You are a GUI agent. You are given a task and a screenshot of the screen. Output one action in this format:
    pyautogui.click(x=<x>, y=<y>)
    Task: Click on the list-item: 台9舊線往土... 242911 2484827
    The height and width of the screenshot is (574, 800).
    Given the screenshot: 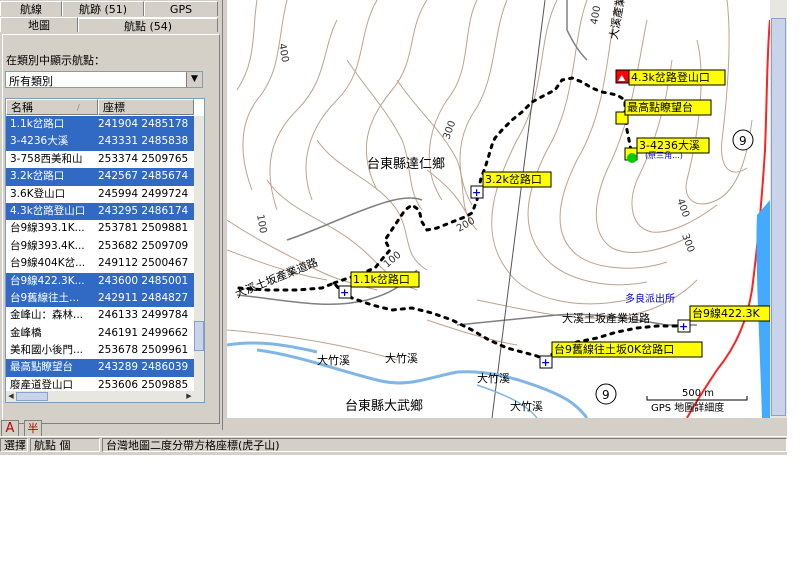 What is the action you would take?
    pyautogui.click(x=100, y=298)
    